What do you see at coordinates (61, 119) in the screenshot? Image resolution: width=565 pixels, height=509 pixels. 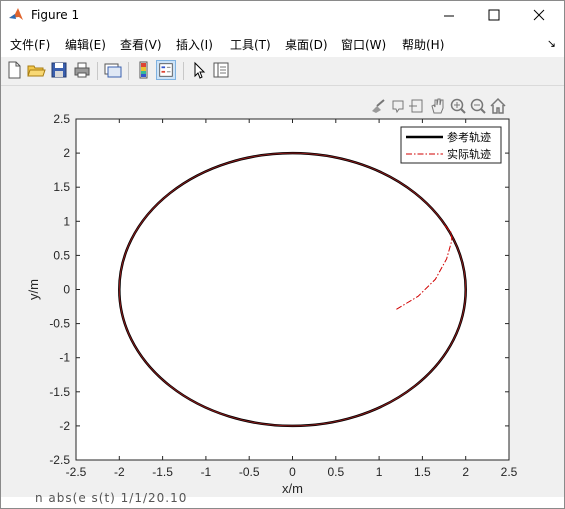 I see `y-tick-label: 2.5` at bounding box center [61, 119].